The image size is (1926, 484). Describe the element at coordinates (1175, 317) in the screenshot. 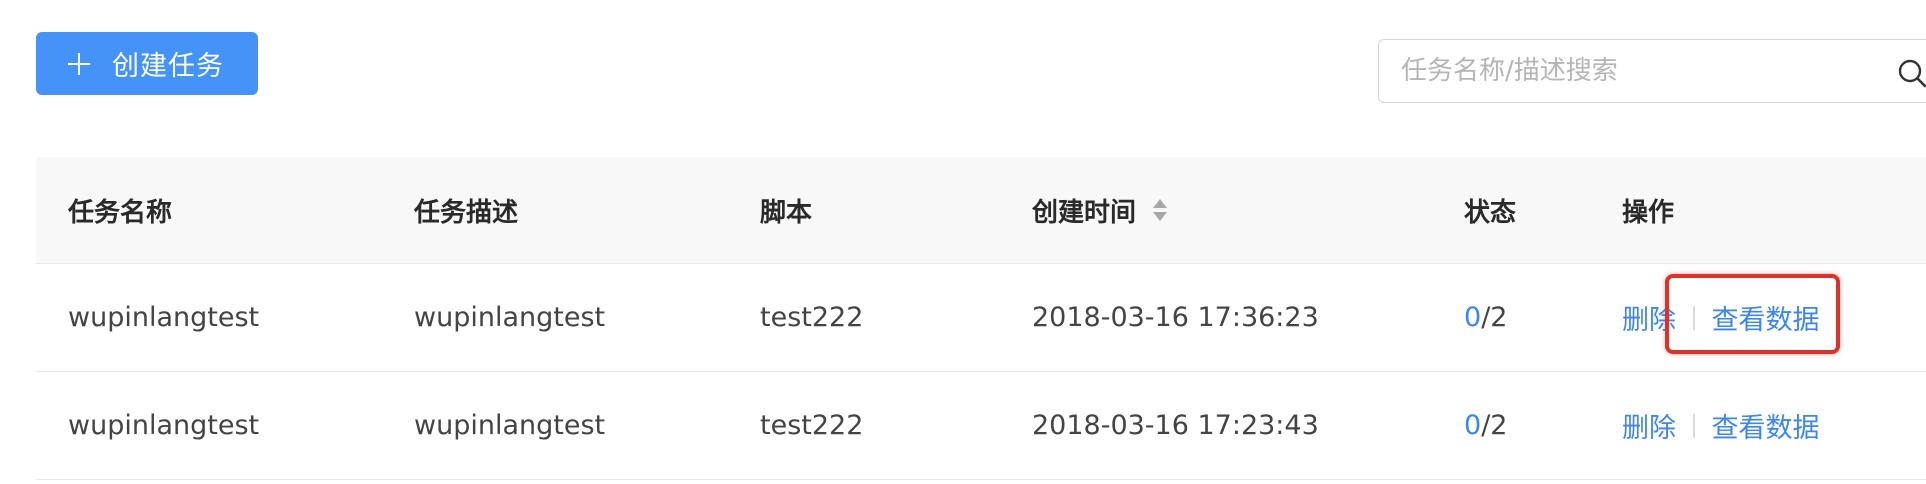

I see `task-created-time: 2018-03-16 17:36:23` at that location.